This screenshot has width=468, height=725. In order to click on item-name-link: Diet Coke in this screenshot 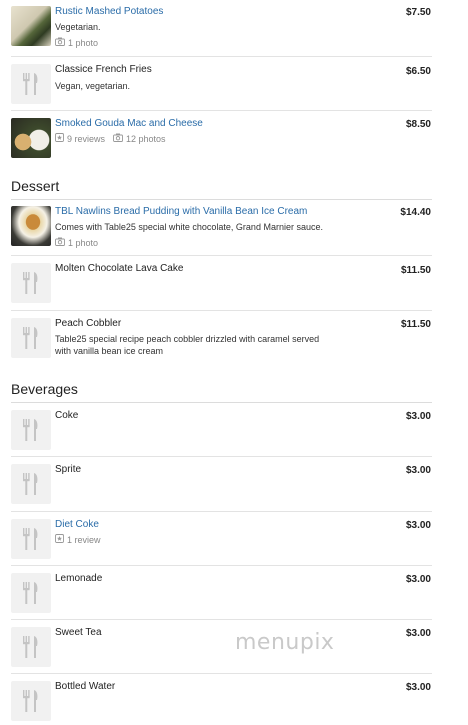, I will do `click(77, 525)`.